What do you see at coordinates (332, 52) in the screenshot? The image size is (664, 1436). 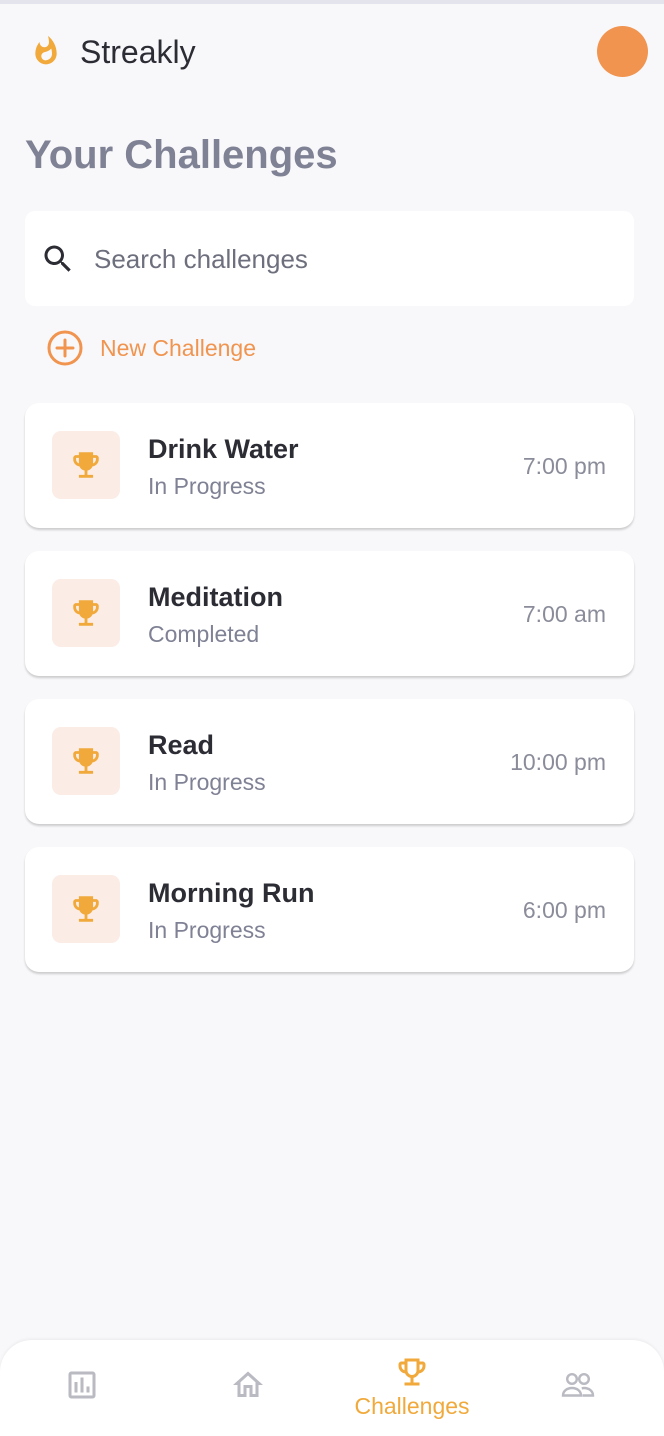 I see `app-header: Streakly` at bounding box center [332, 52].